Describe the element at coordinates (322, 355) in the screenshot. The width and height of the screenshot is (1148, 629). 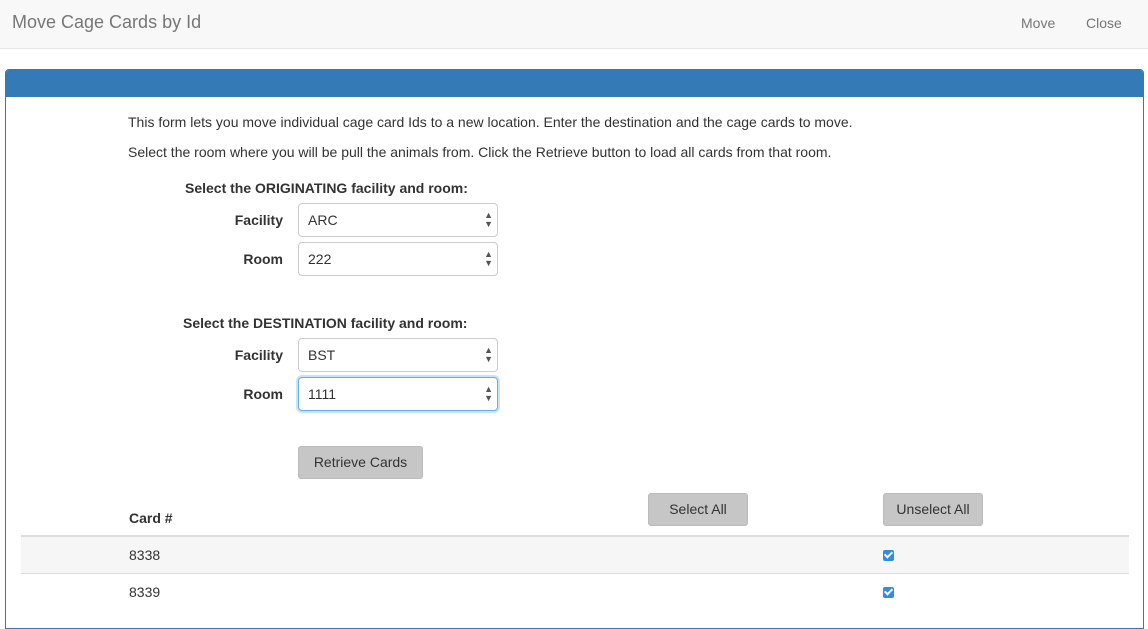
I see `destination-facility-value: BST` at that location.